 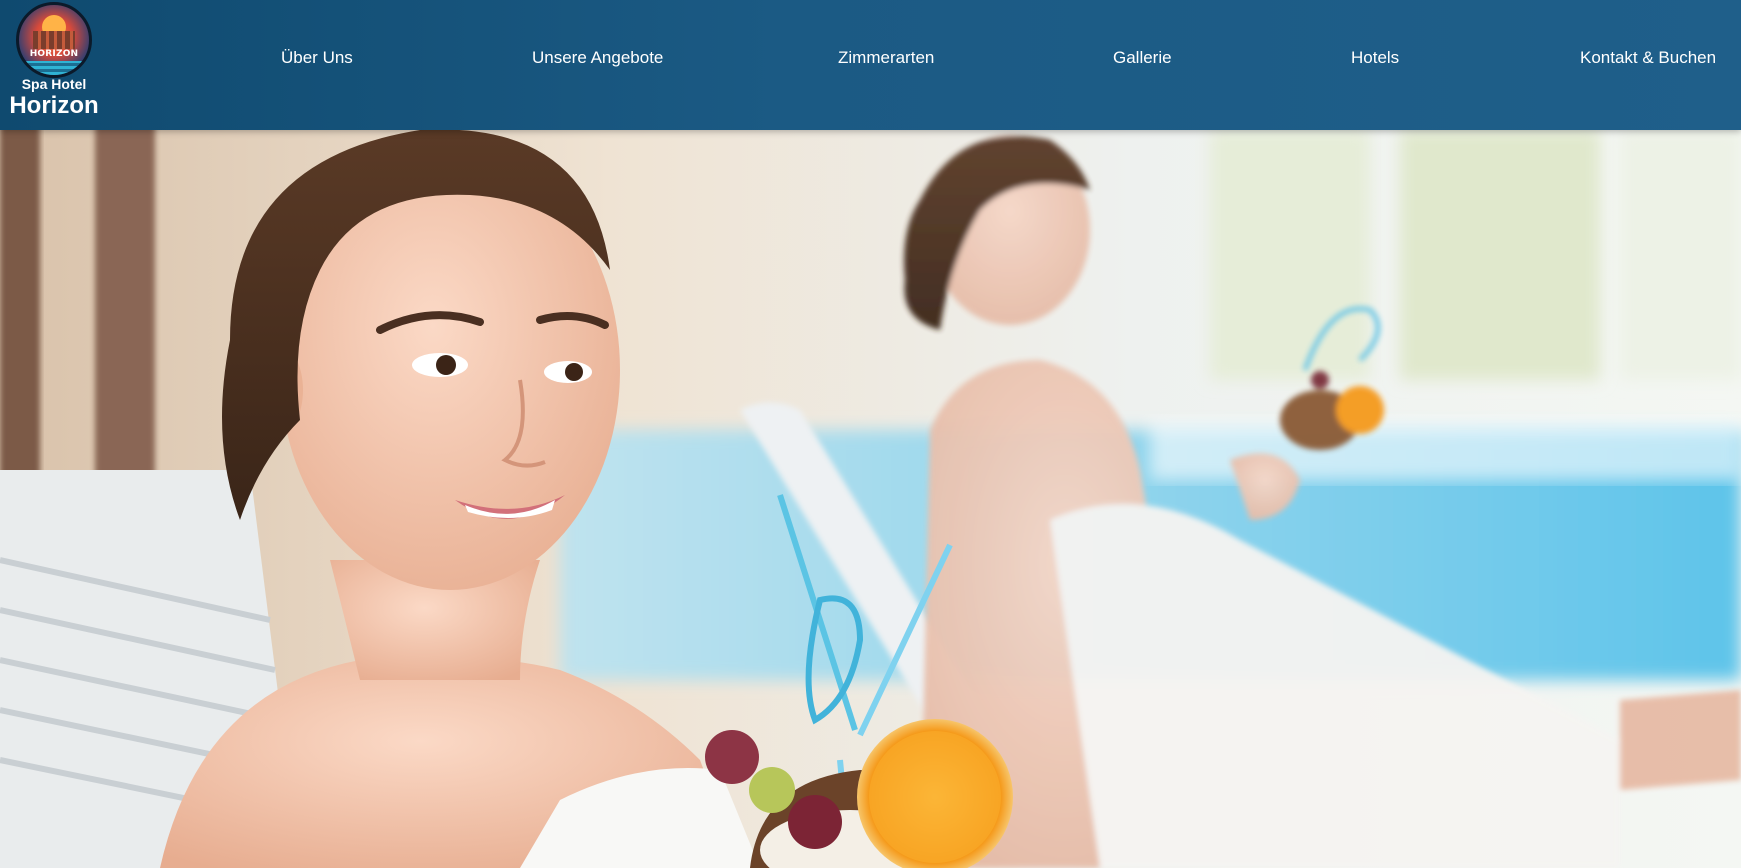 What do you see at coordinates (54, 84) in the screenshot?
I see `brand-subtitle: Spa Hotel` at bounding box center [54, 84].